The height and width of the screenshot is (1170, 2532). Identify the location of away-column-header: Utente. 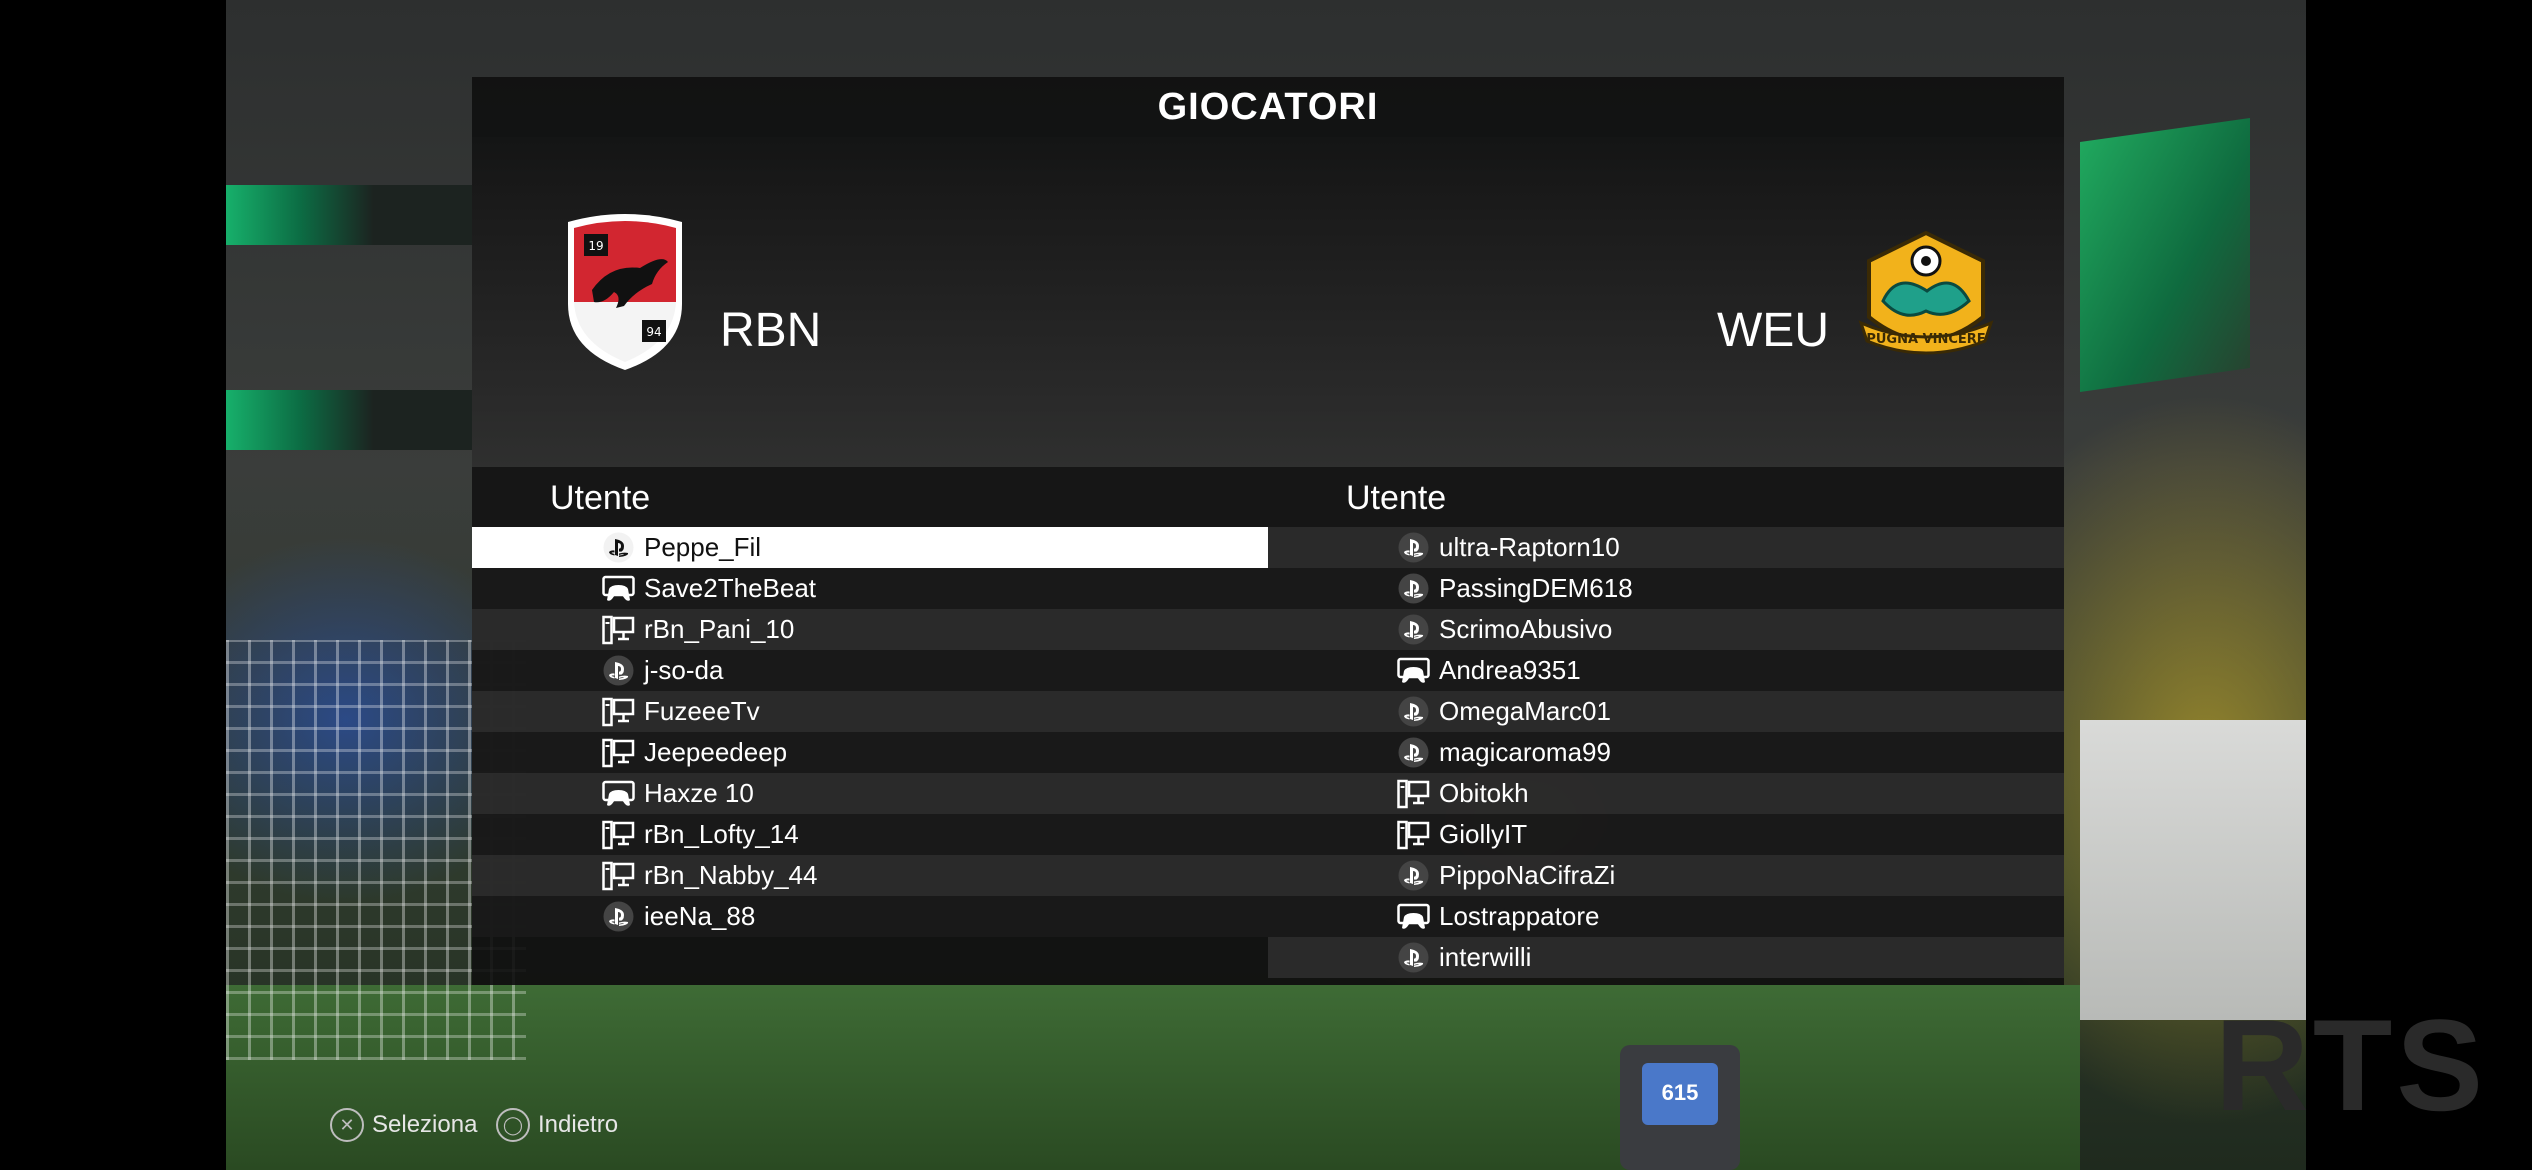
(1666, 497).